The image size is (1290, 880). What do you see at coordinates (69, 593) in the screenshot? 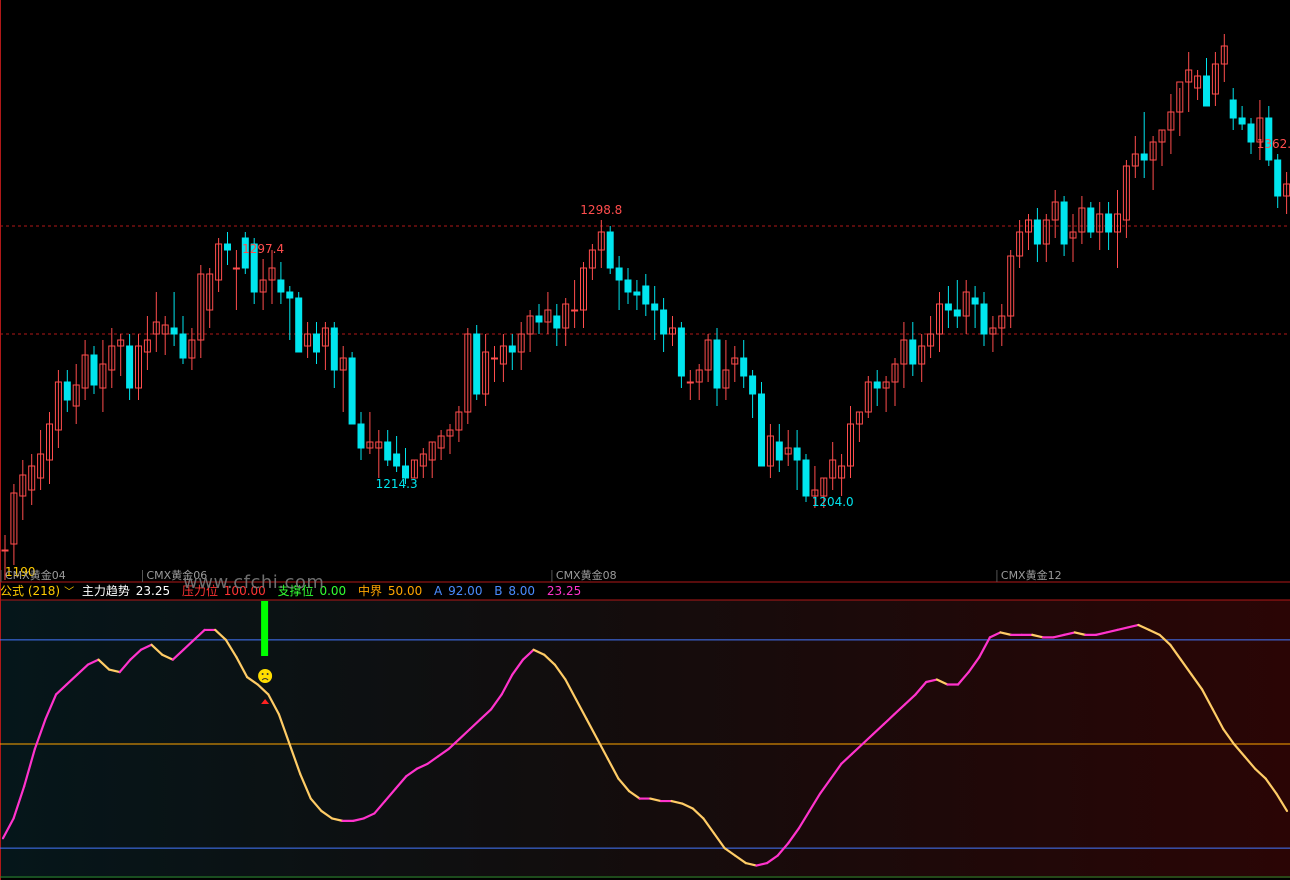
I see `chevron-down-icon: ﹀` at bounding box center [69, 593].